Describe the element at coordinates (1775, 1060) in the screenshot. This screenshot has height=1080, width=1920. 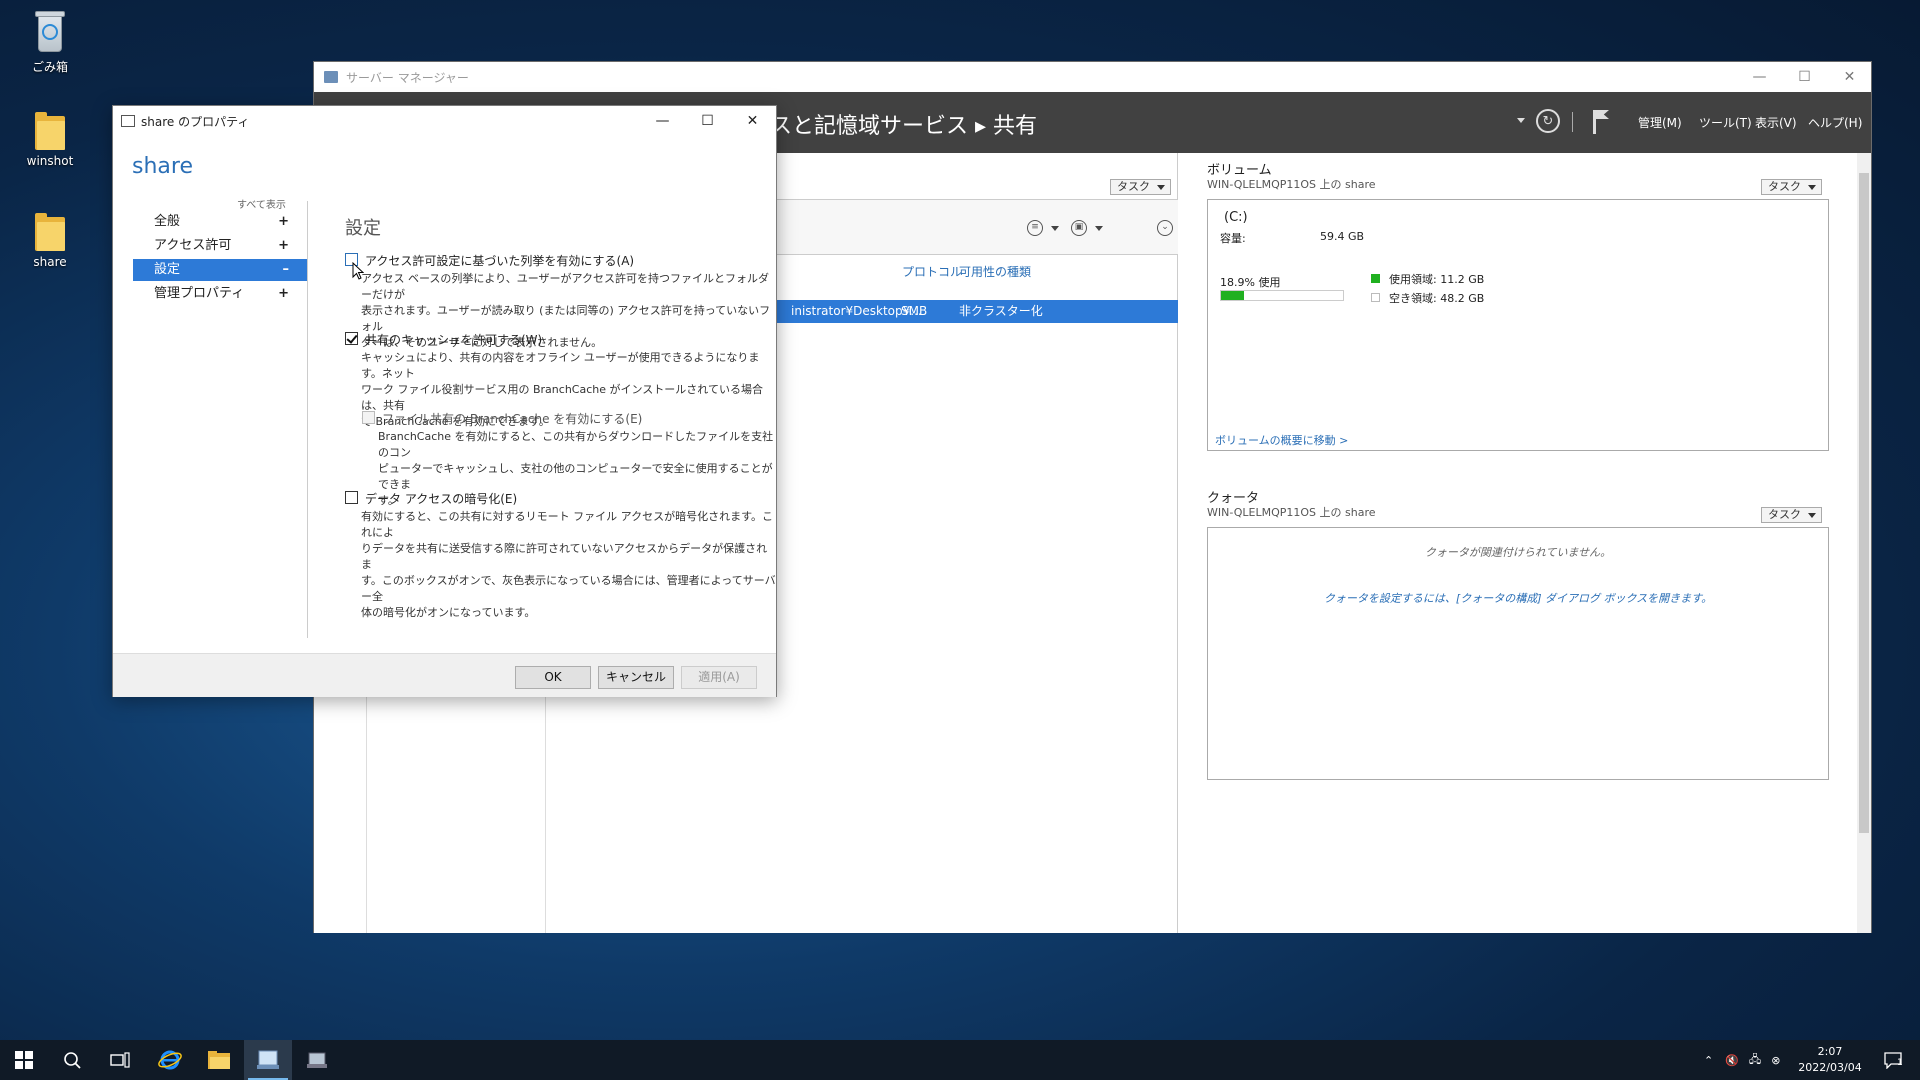
I see `blocked-icon: ⊗` at that location.